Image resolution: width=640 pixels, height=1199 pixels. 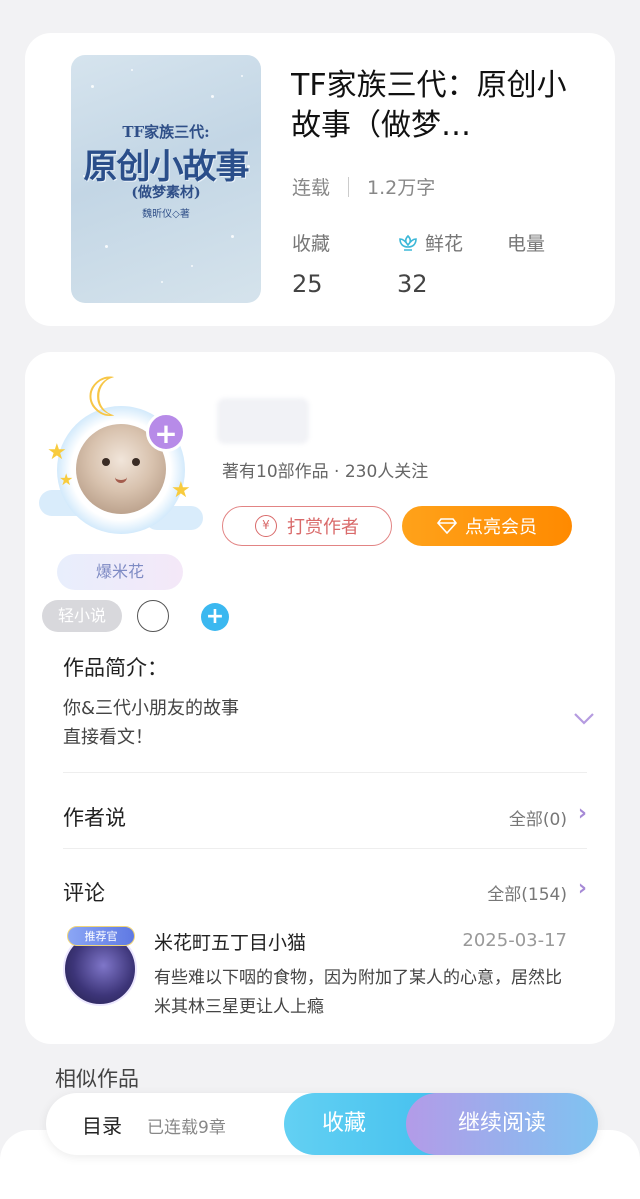 I want to click on stat-value: 32, so click(x=412, y=284).